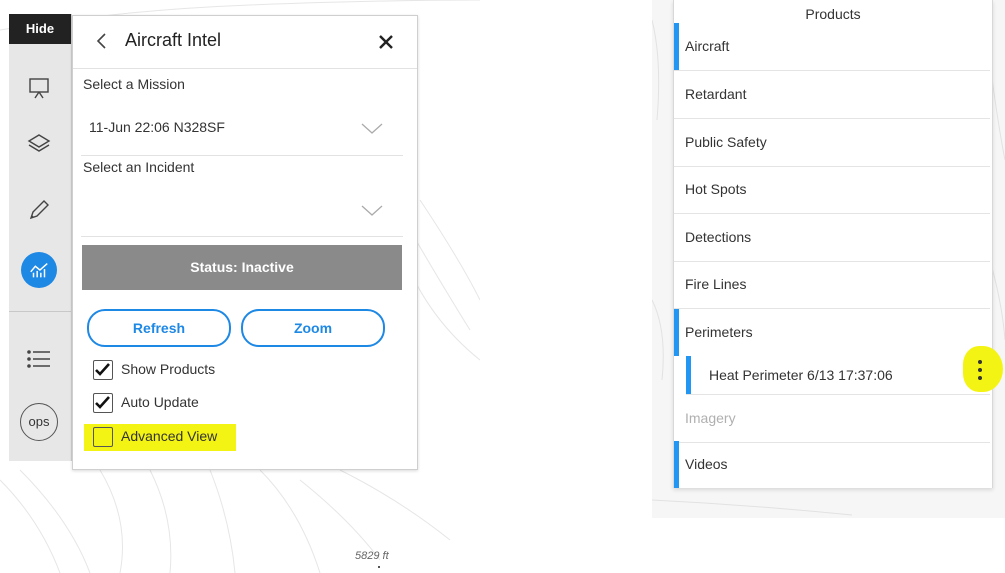  Describe the element at coordinates (39, 422) in the screenshot. I see `ops-button: ops` at that location.